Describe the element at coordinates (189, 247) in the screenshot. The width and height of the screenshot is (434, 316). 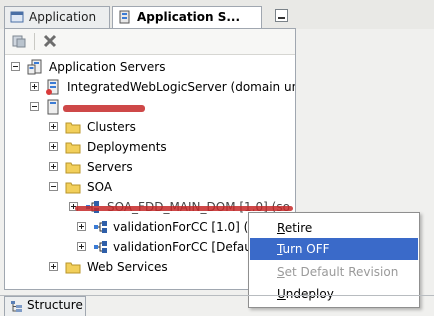
I see `tree-label: validationForCC [Default]` at that location.